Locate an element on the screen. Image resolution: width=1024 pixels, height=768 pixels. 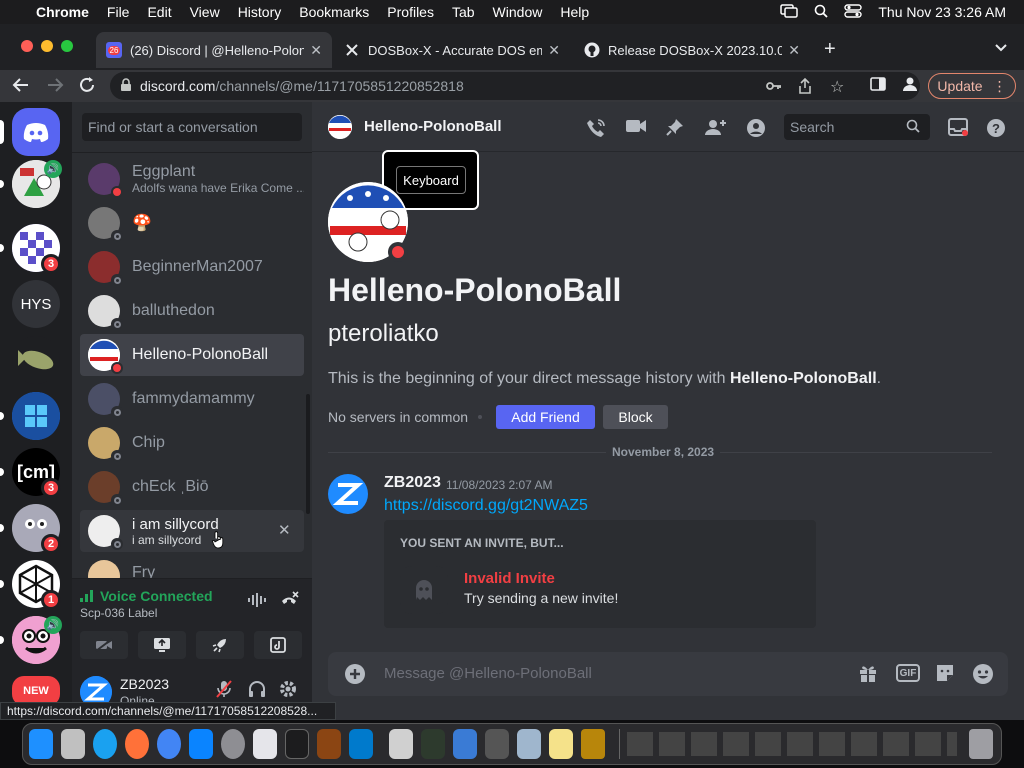
inbox-icon is located at coordinates (958, 129).